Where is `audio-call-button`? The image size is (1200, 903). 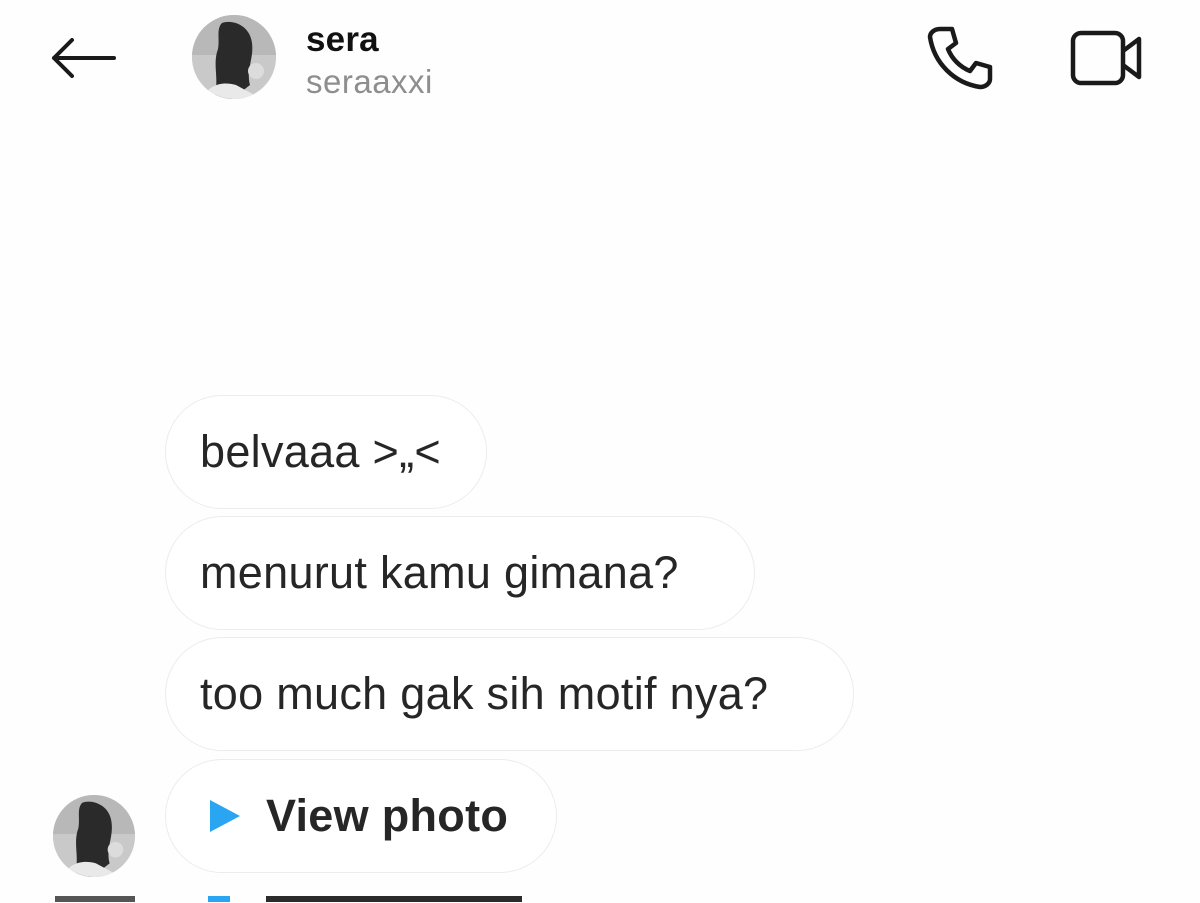
audio-call-button is located at coordinates (960, 58).